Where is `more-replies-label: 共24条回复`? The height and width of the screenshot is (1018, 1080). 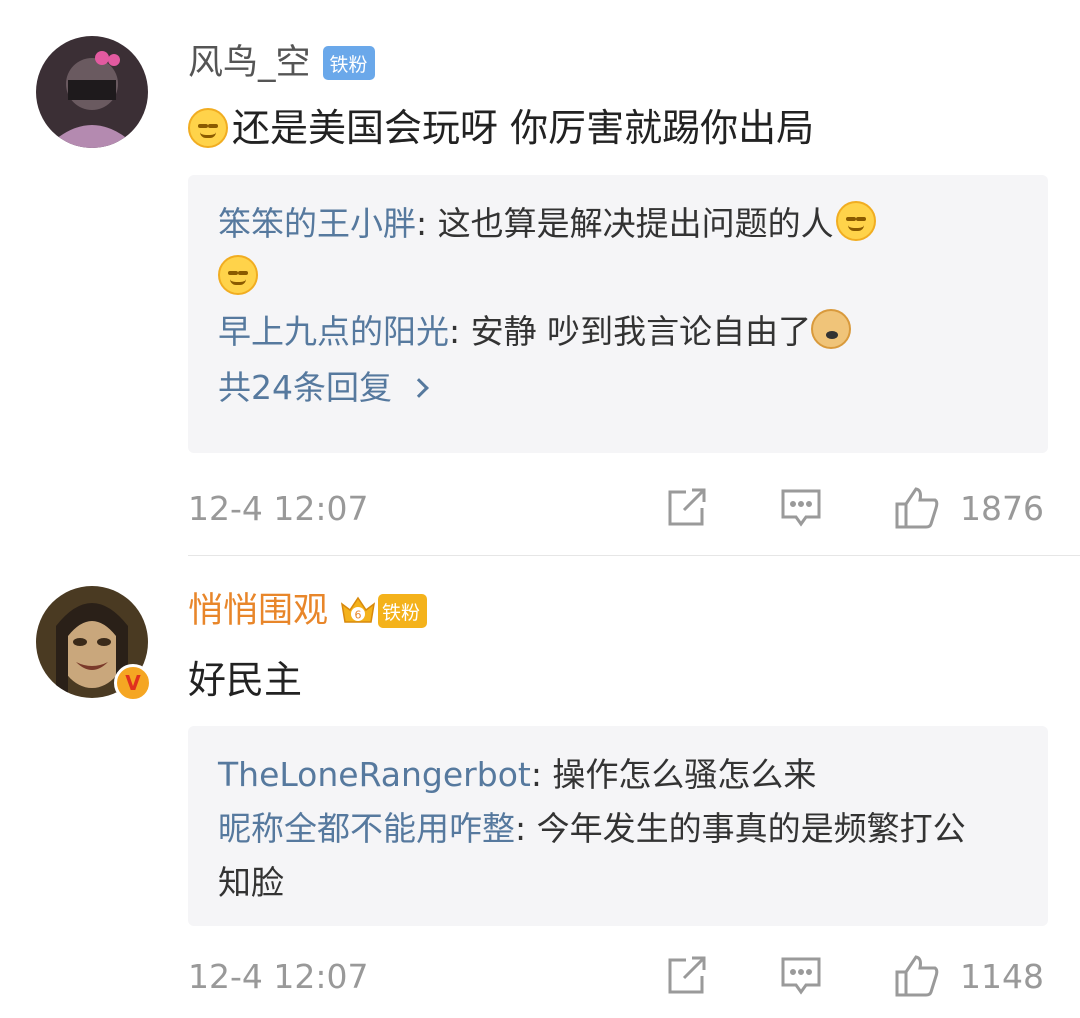
more-replies-label: 共24条回复 is located at coordinates (305, 387).